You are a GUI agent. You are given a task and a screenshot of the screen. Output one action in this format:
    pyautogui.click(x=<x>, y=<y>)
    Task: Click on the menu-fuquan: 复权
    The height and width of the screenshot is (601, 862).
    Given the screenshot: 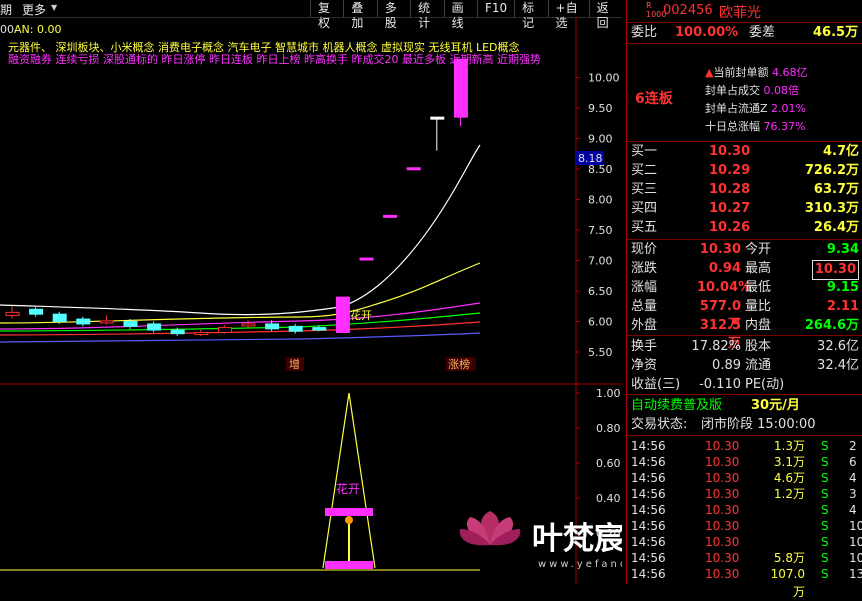 What is the action you would take?
    pyautogui.click(x=326, y=15)
    